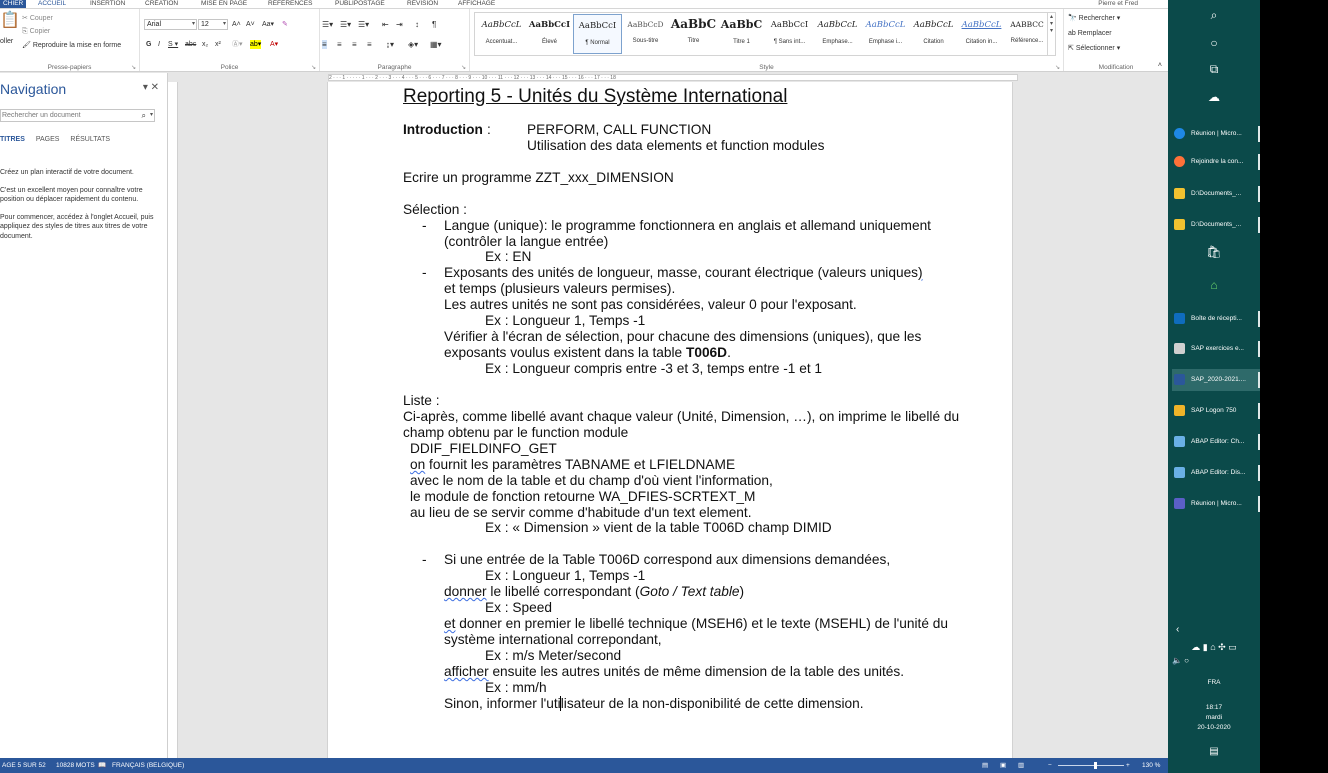  What do you see at coordinates (274, 44) in the screenshot?
I see `font-color-icon: A▾` at bounding box center [274, 44].